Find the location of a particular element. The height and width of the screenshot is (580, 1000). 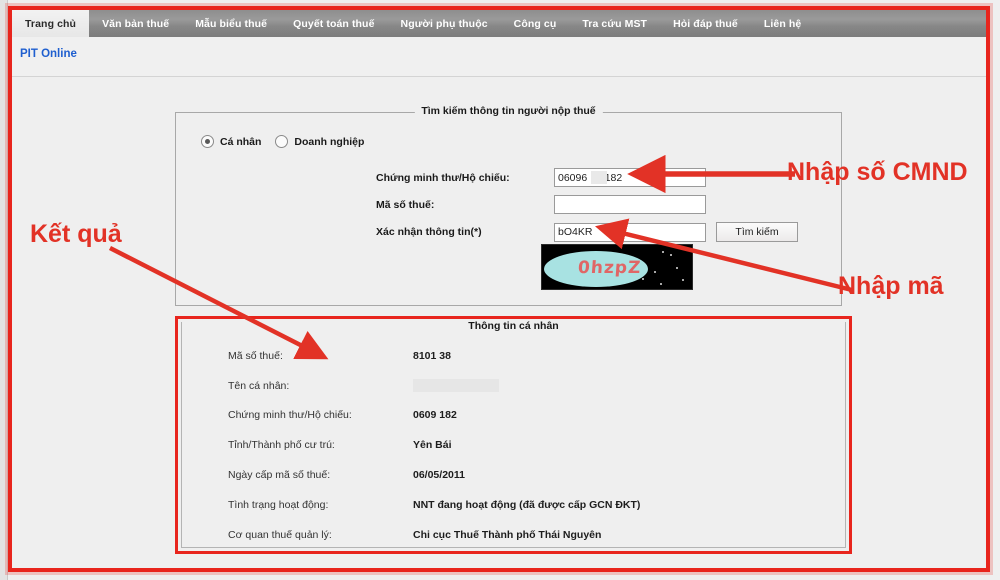

captcha-text: 0hzpZ is located at coordinates (610, 268).